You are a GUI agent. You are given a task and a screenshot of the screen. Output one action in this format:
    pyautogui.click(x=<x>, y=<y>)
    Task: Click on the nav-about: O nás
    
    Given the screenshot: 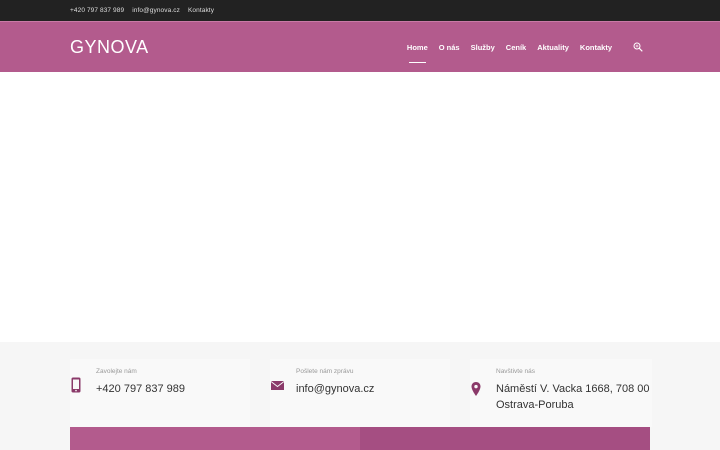 What is the action you would take?
    pyautogui.click(x=449, y=47)
    